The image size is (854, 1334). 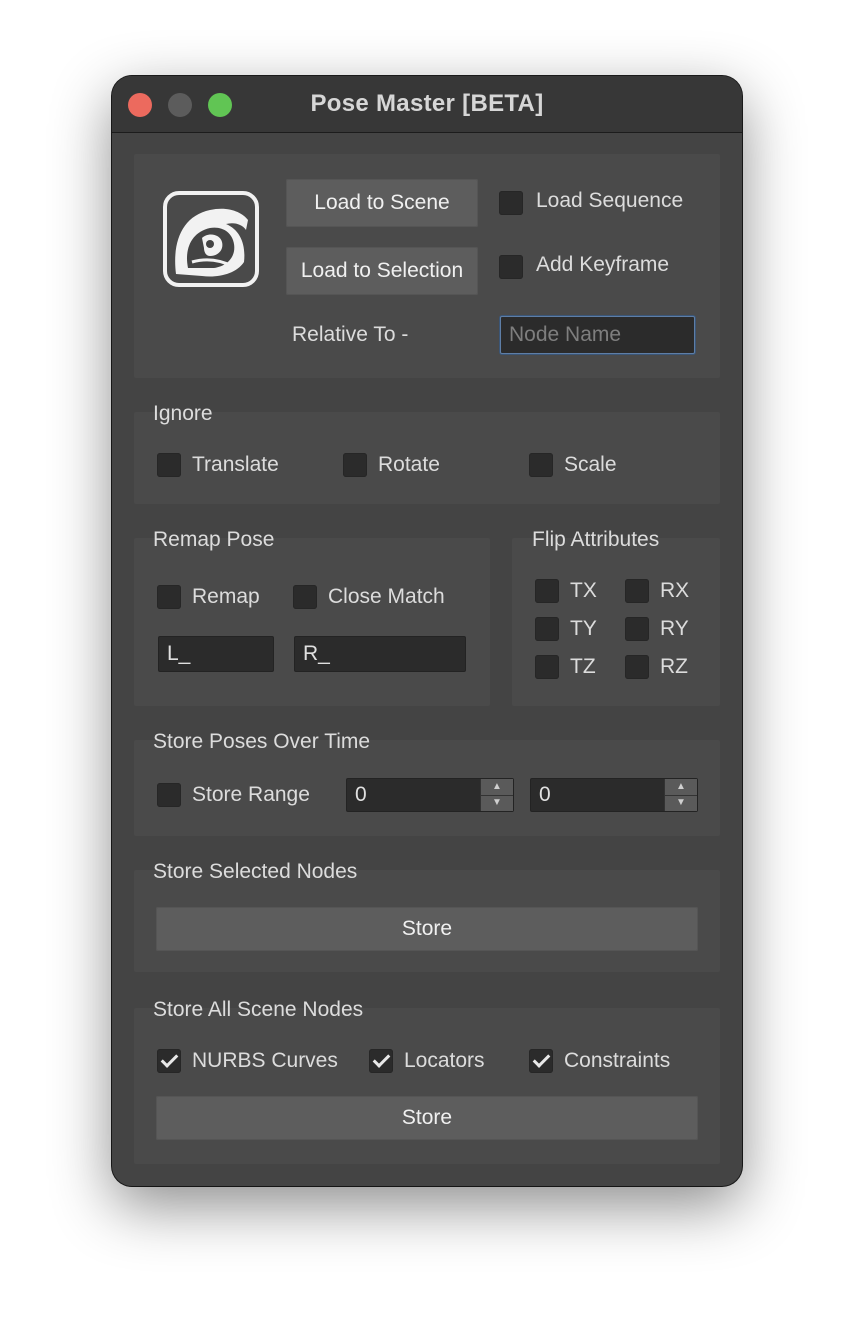 What do you see at coordinates (596, 539) in the screenshot?
I see `flip-attributes-heading: Flip Attributes` at bounding box center [596, 539].